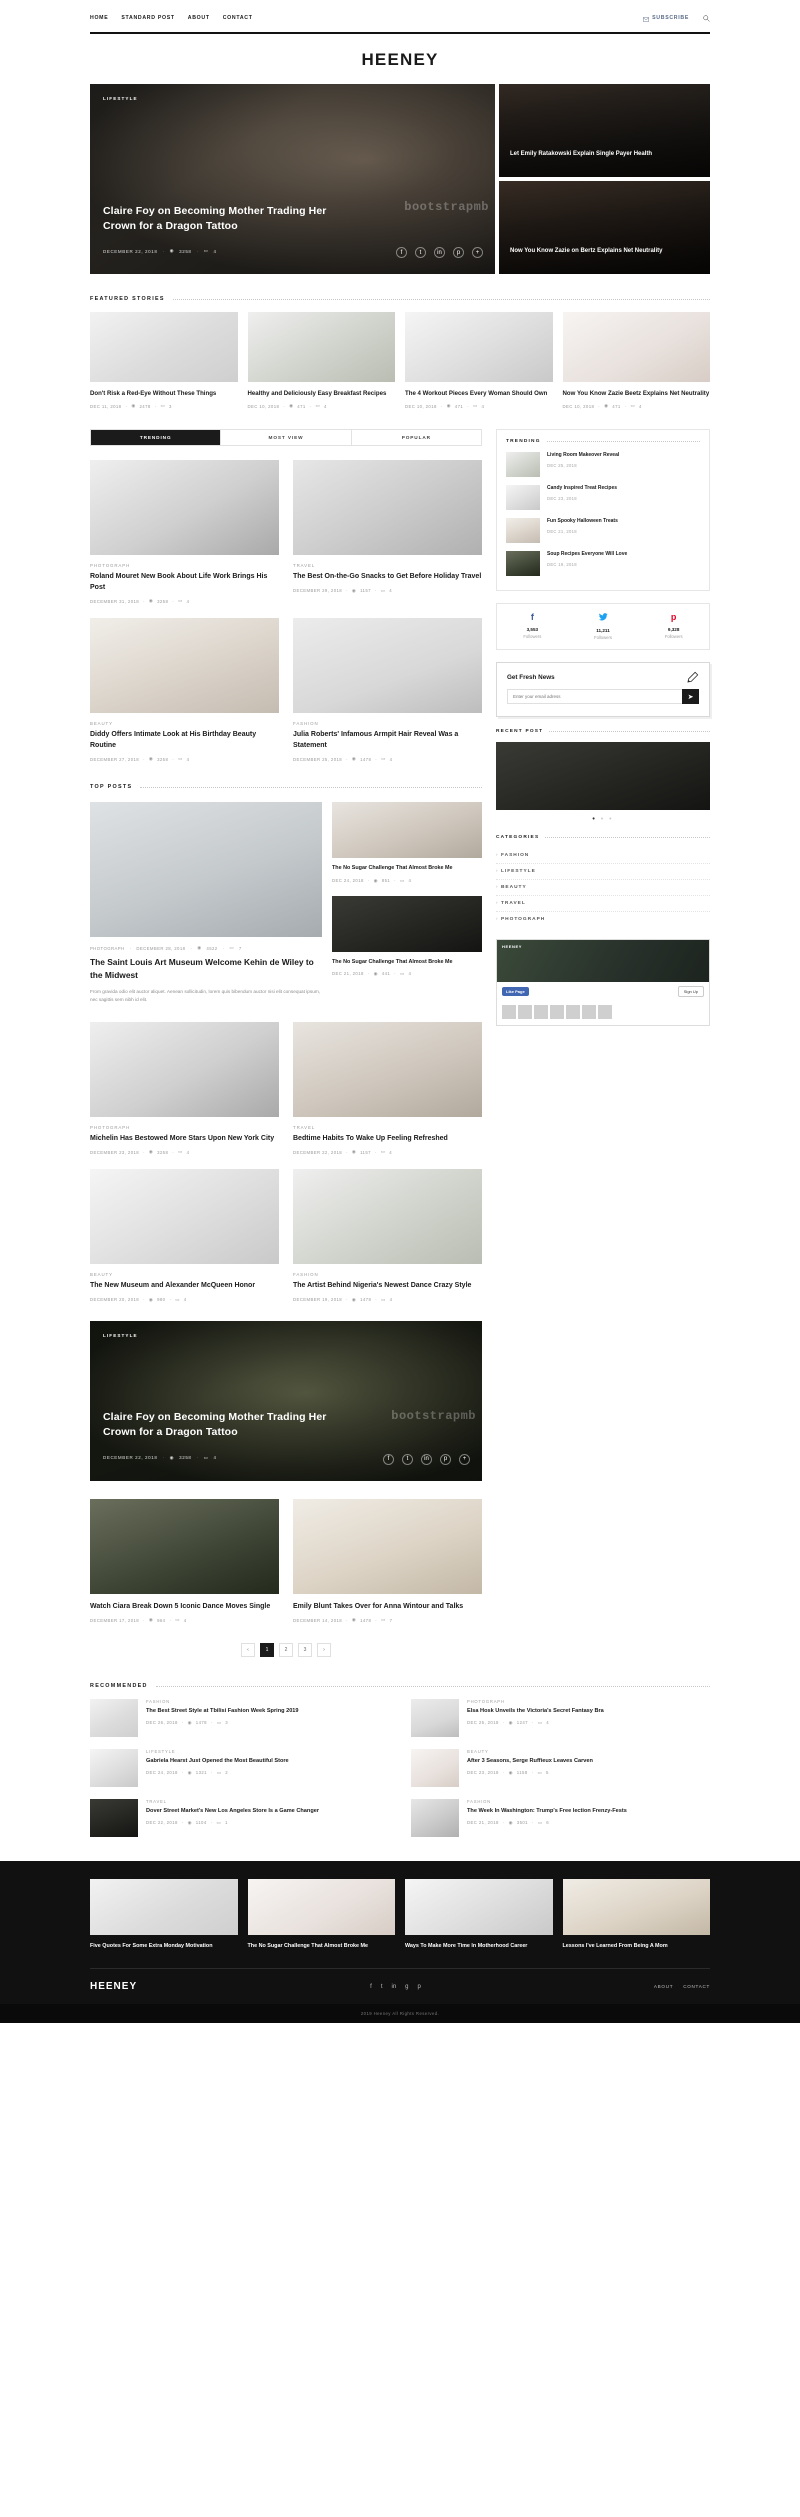 This screenshot has width=800, height=2517. I want to click on rec-category: PHOTOGRAPH, so click(535, 1701).